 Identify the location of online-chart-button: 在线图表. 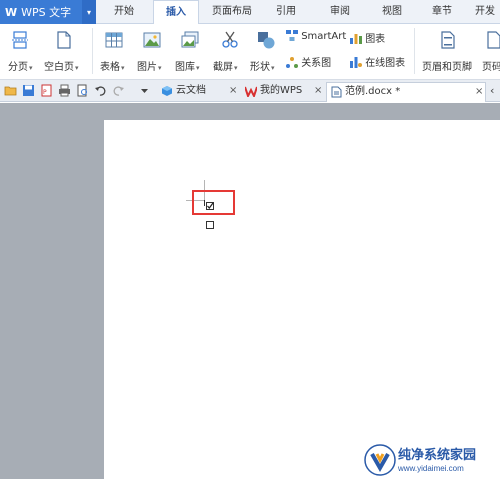
(377, 61).